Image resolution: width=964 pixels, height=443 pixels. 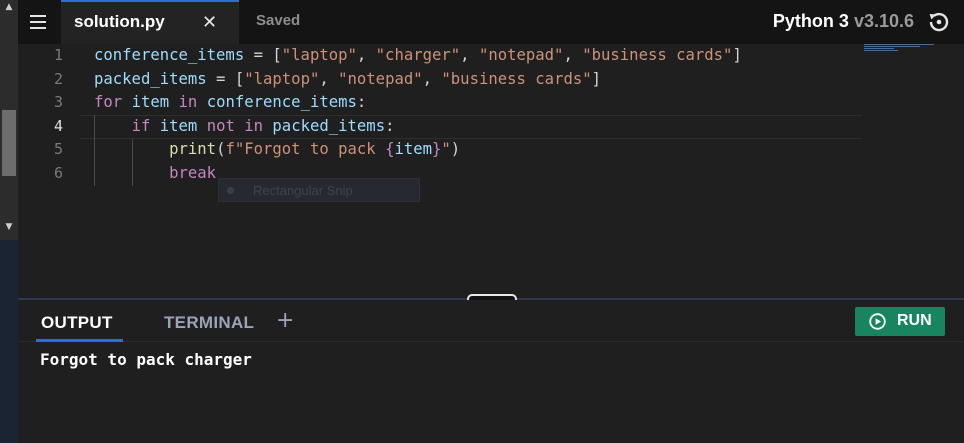 I want to click on code-token: not, so click(x=220, y=125).